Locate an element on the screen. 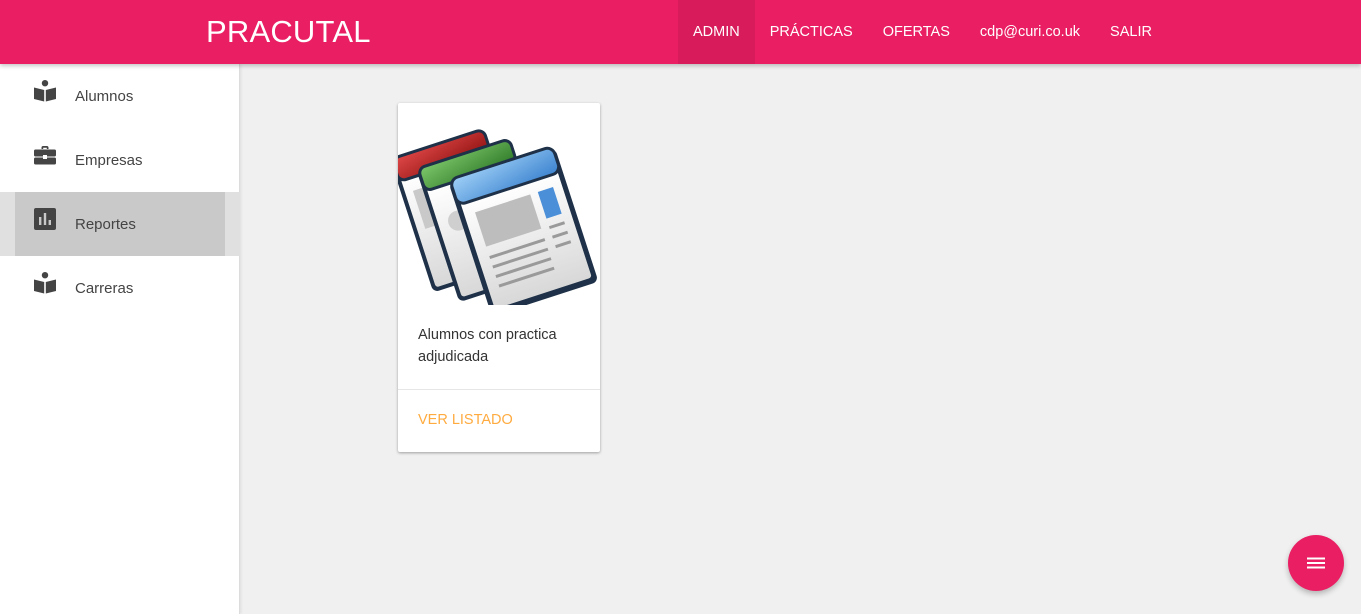 The width and height of the screenshot is (1361, 614). sidebar-item-carreras: Carreras is located at coordinates (120, 288).